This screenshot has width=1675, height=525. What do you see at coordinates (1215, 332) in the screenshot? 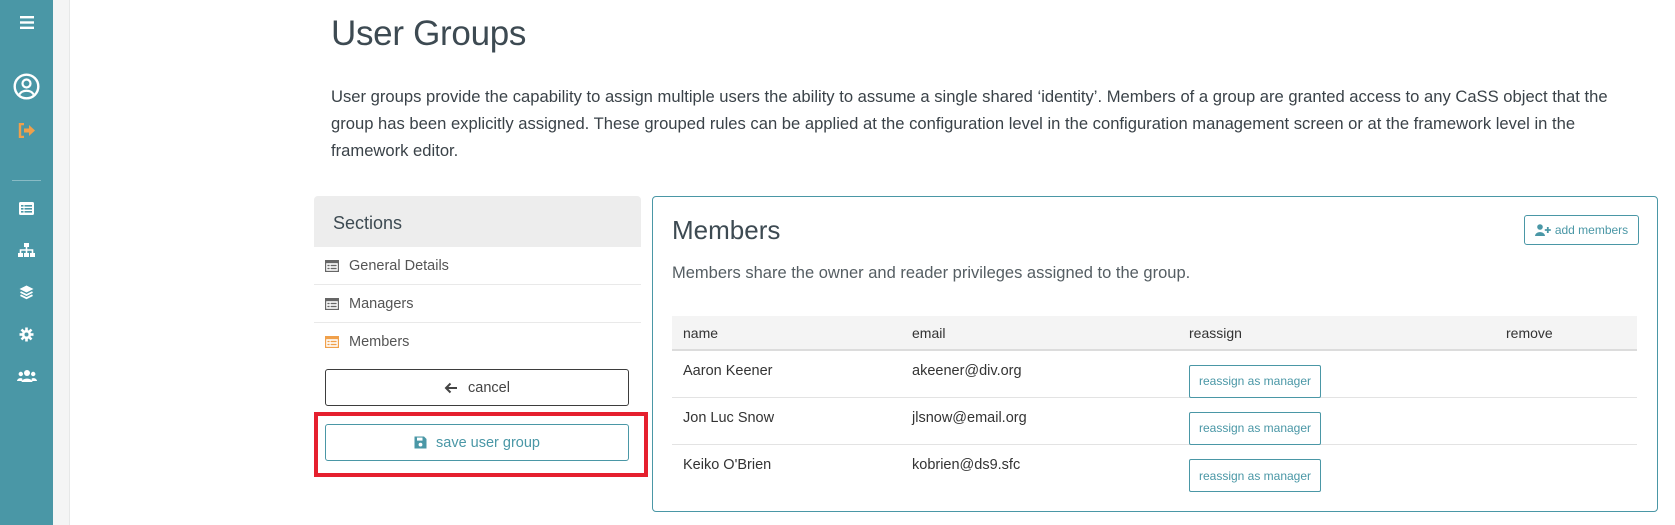
I see `column-header-reassign: reassign` at bounding box center [1215, 332].